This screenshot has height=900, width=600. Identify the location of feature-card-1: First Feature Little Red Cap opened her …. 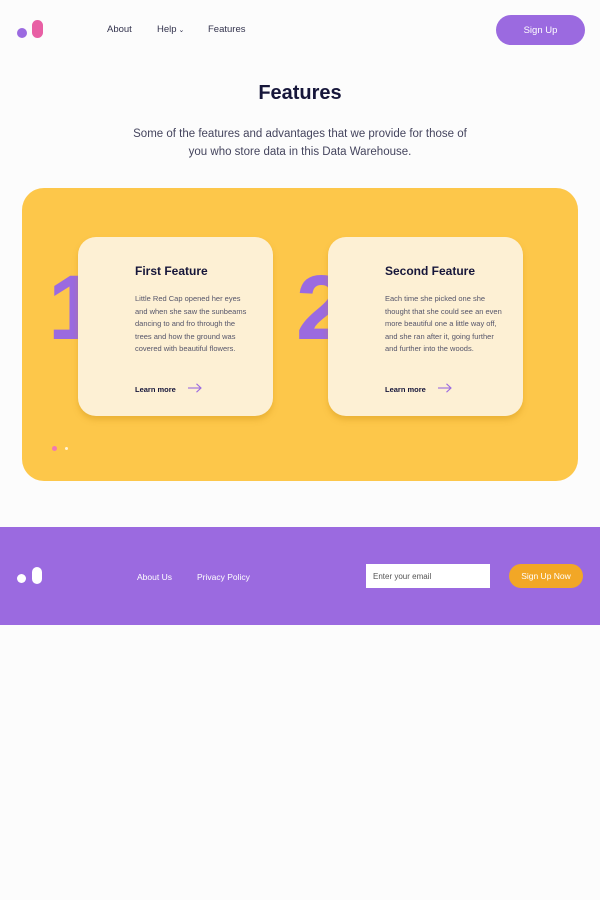
(175, 326).